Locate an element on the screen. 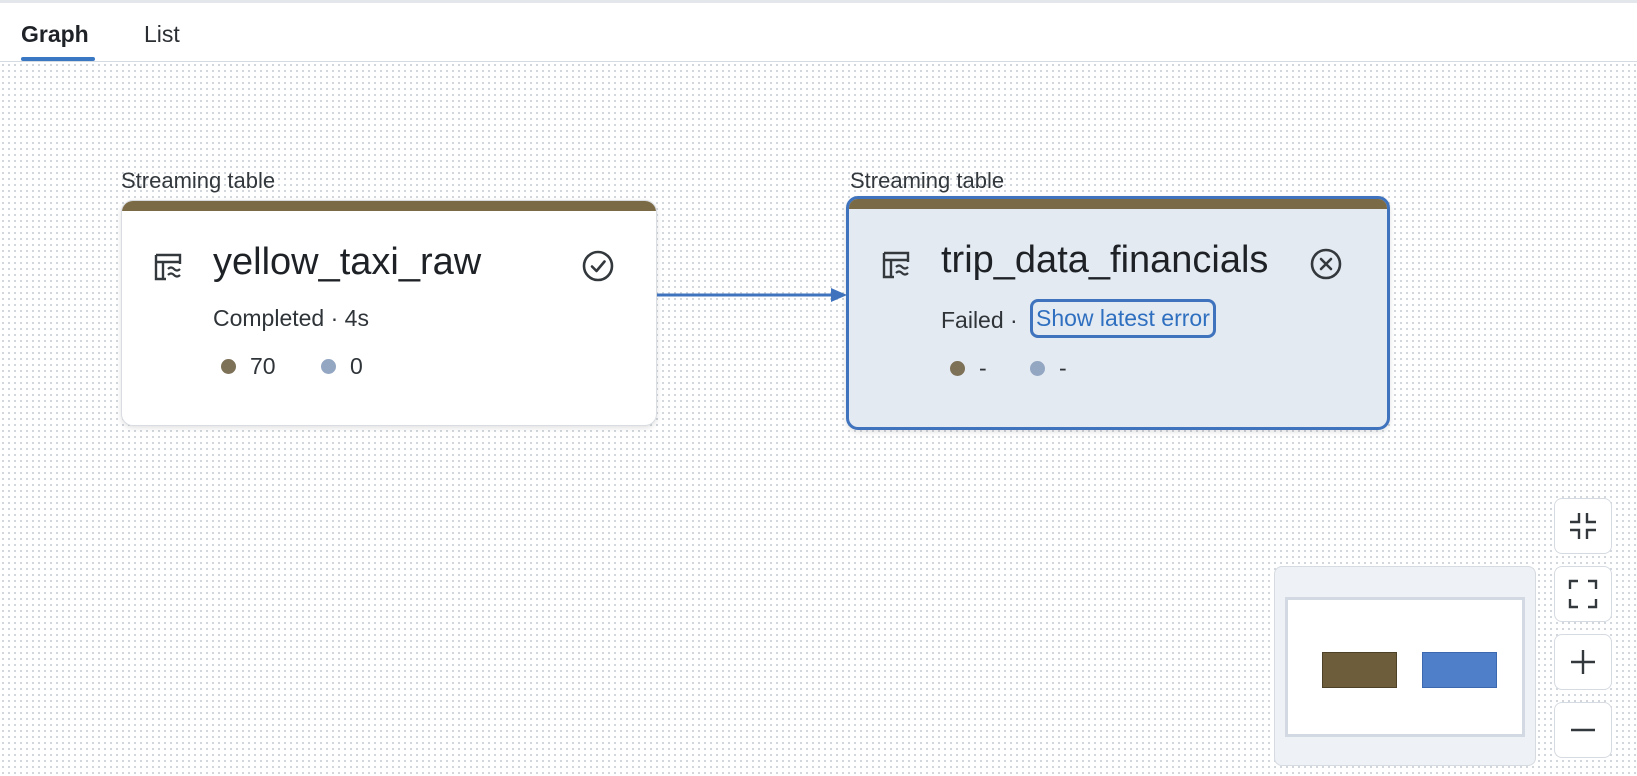 The height and width of the screenshot is (776, 1637). fit-view-button is located at coordinates (1583, 594).